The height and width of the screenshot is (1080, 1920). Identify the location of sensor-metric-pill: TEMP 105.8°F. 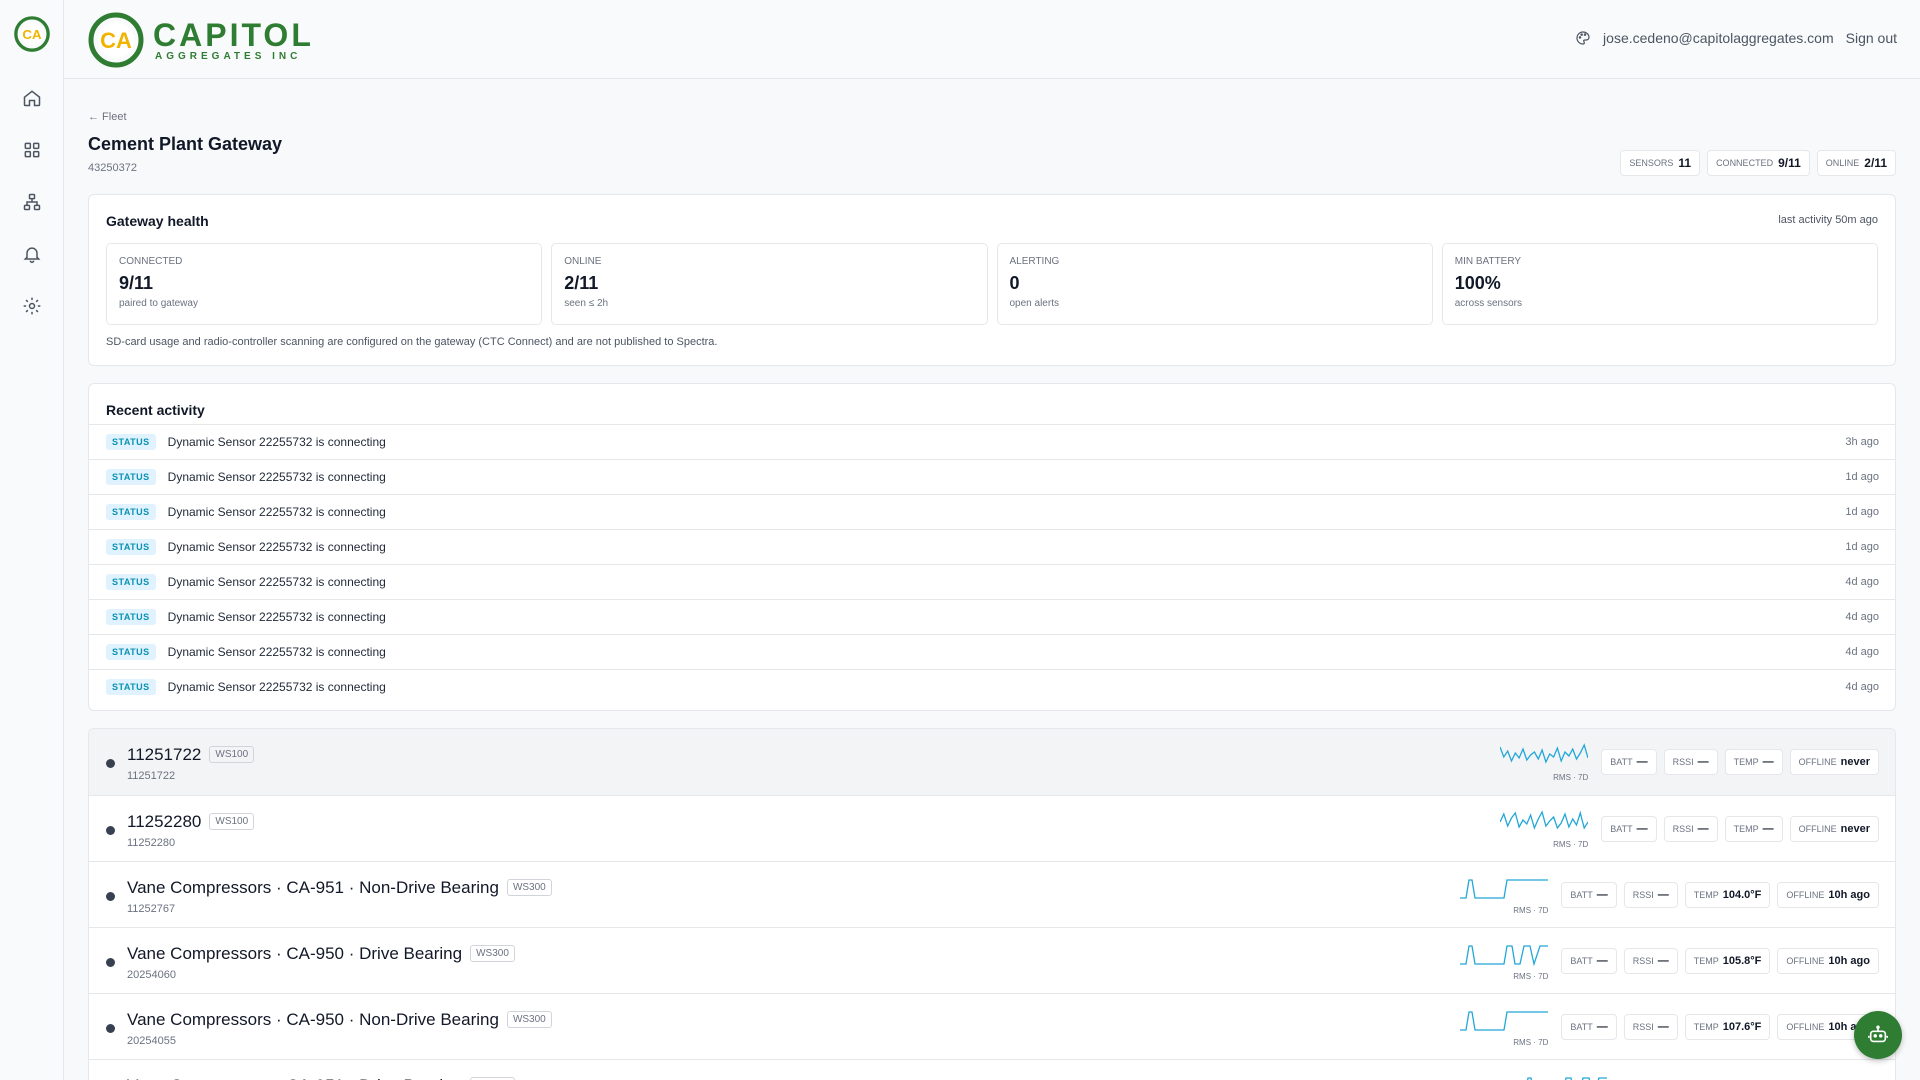
(1727, 961).